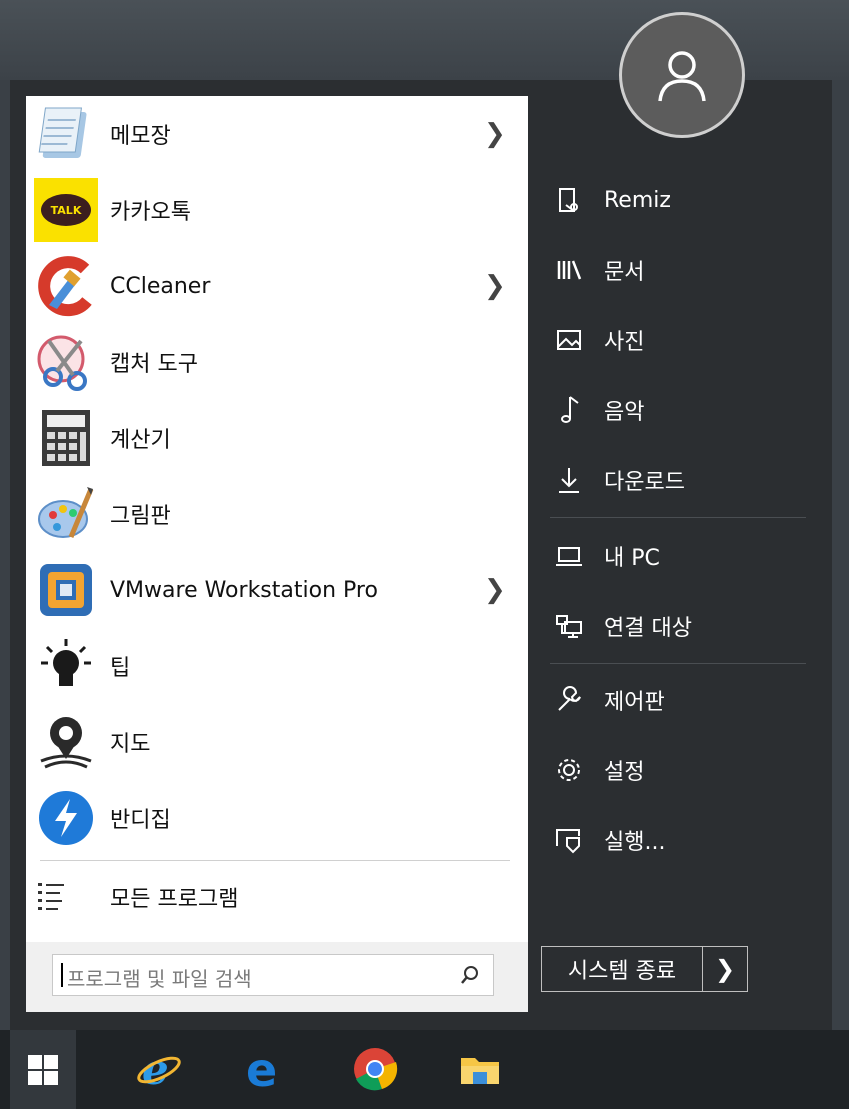  What do you see at coordinates (680, 270) in the screenshot?
I see `right-item-documents: 문서` at bounding box center [680, 270].